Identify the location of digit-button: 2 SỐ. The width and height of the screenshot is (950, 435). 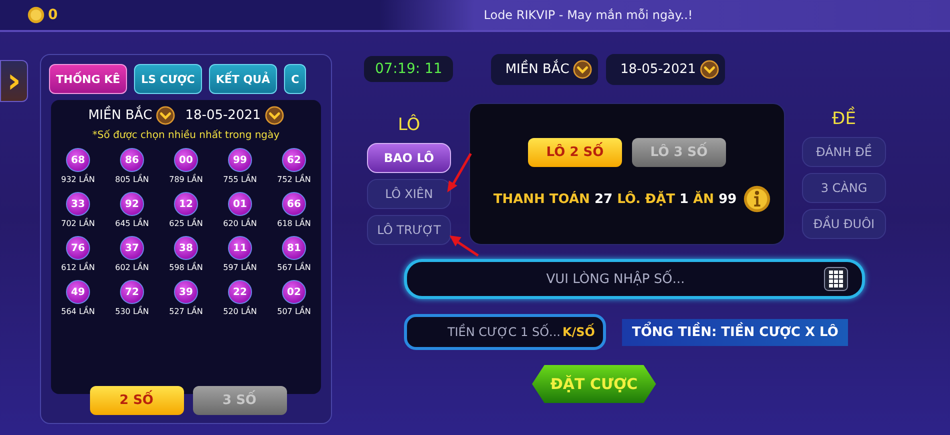
(137, 400).